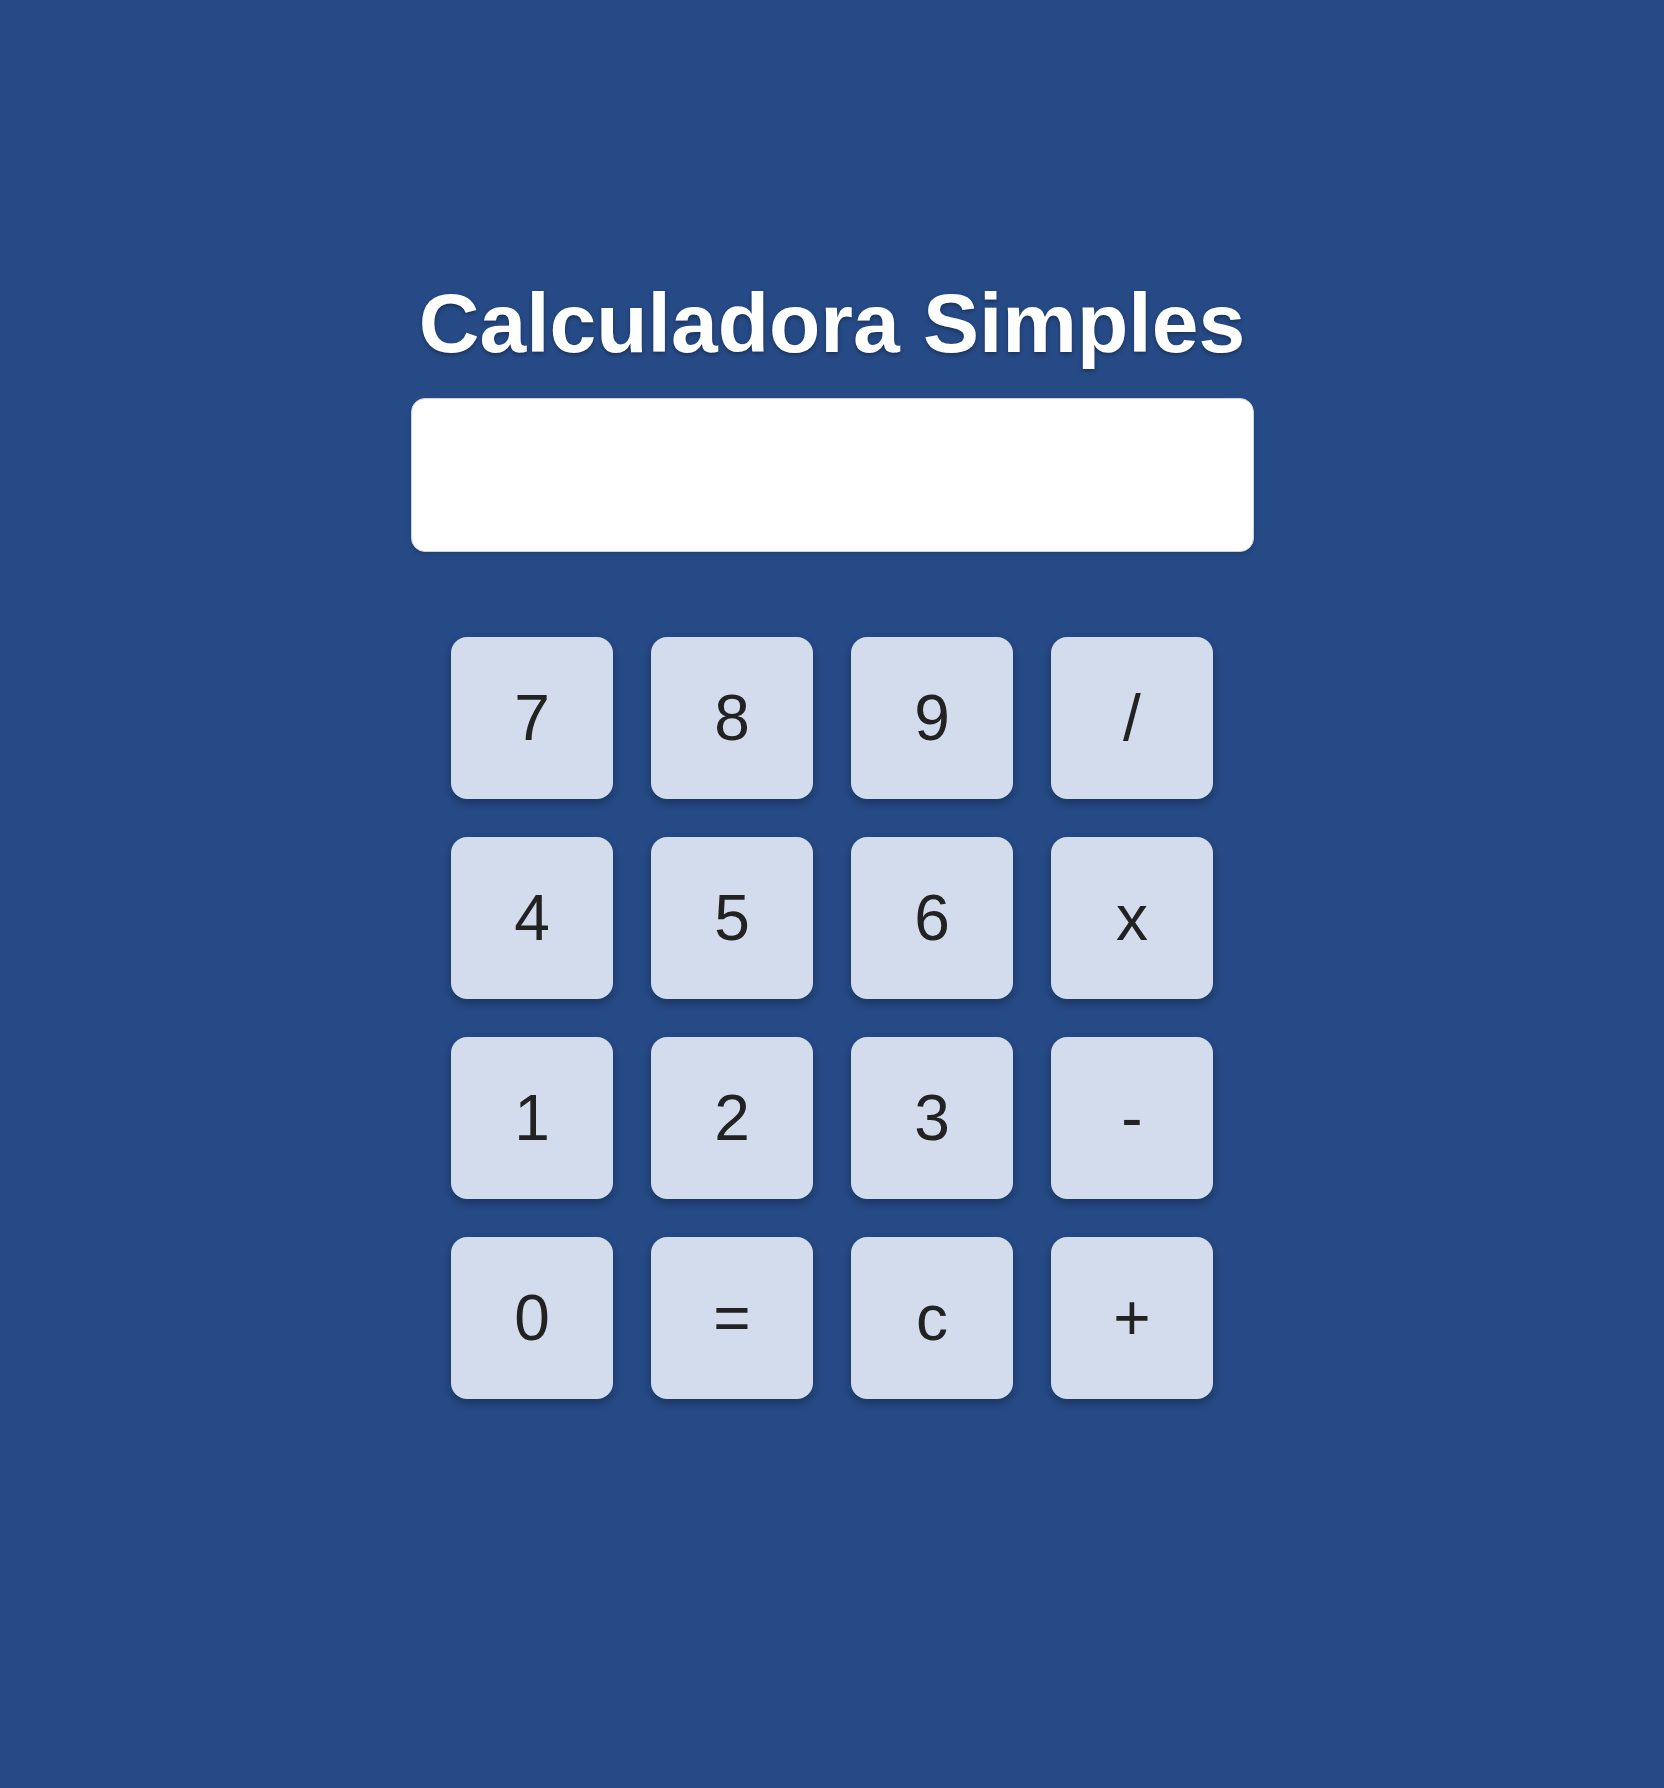  What do you see at coordinates (532, 1118) in the screenshot?
I see `calculator-key: 1` at bounding box center [532, 1118].